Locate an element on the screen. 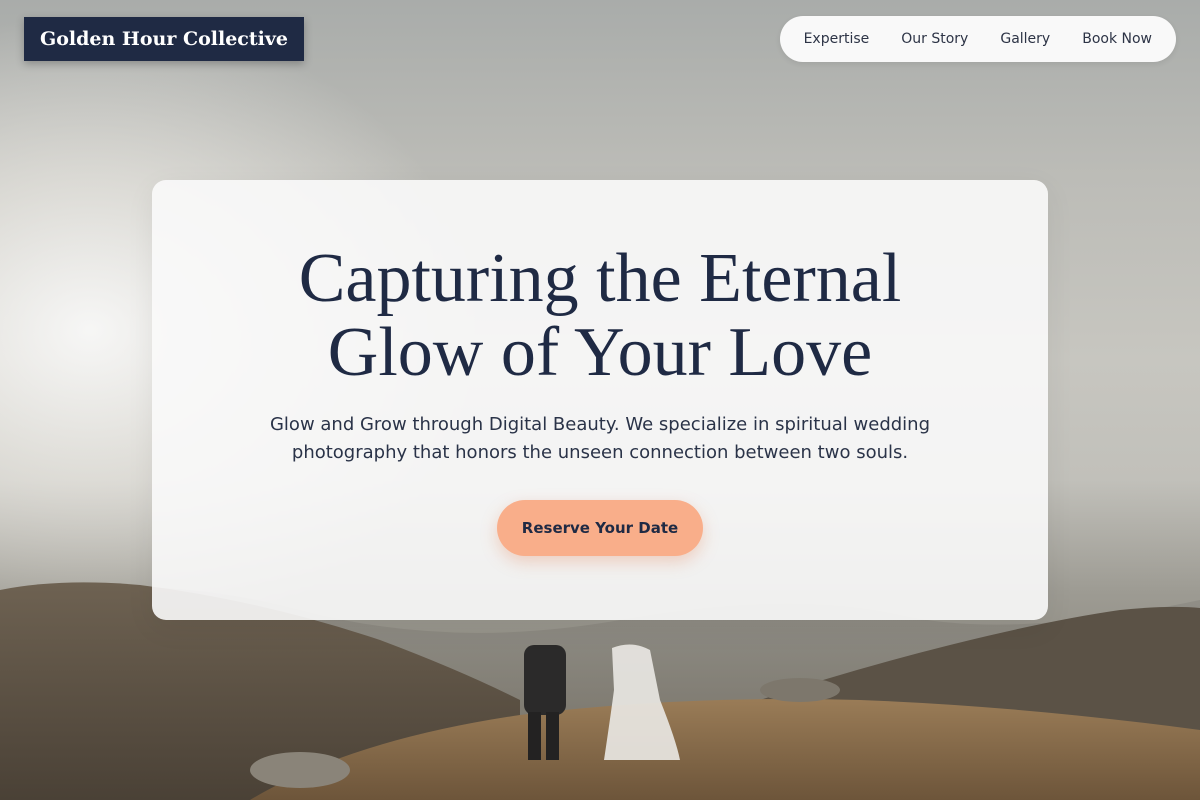  hero-title: Capturing the Eternal Glow of Your Love is located at coordinates (600, 316).